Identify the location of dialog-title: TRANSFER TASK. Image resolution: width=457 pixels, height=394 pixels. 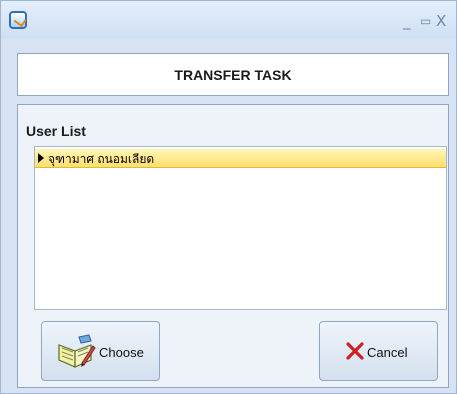
(233, 75).